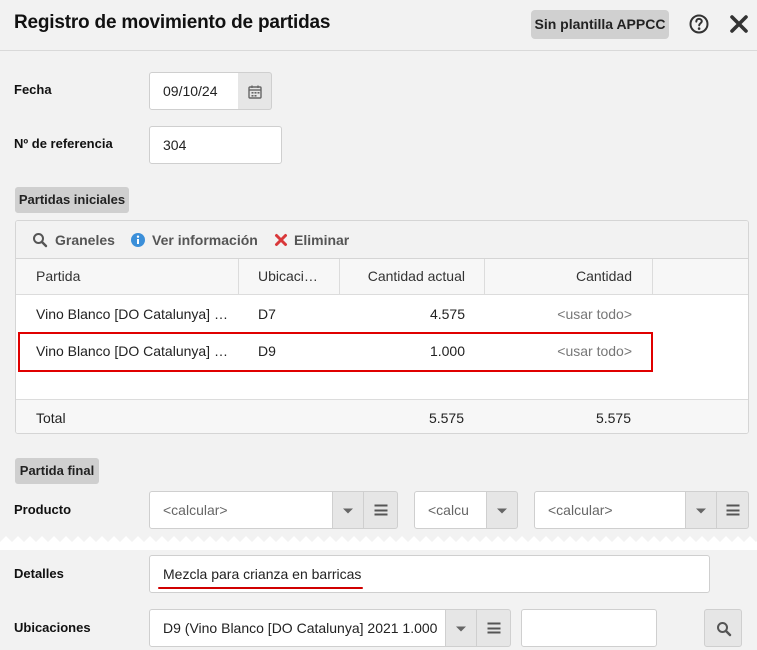 Image resolution: width=757 pixels, height=650 pixels. I want to click on delete-icon, so click(281, 242).